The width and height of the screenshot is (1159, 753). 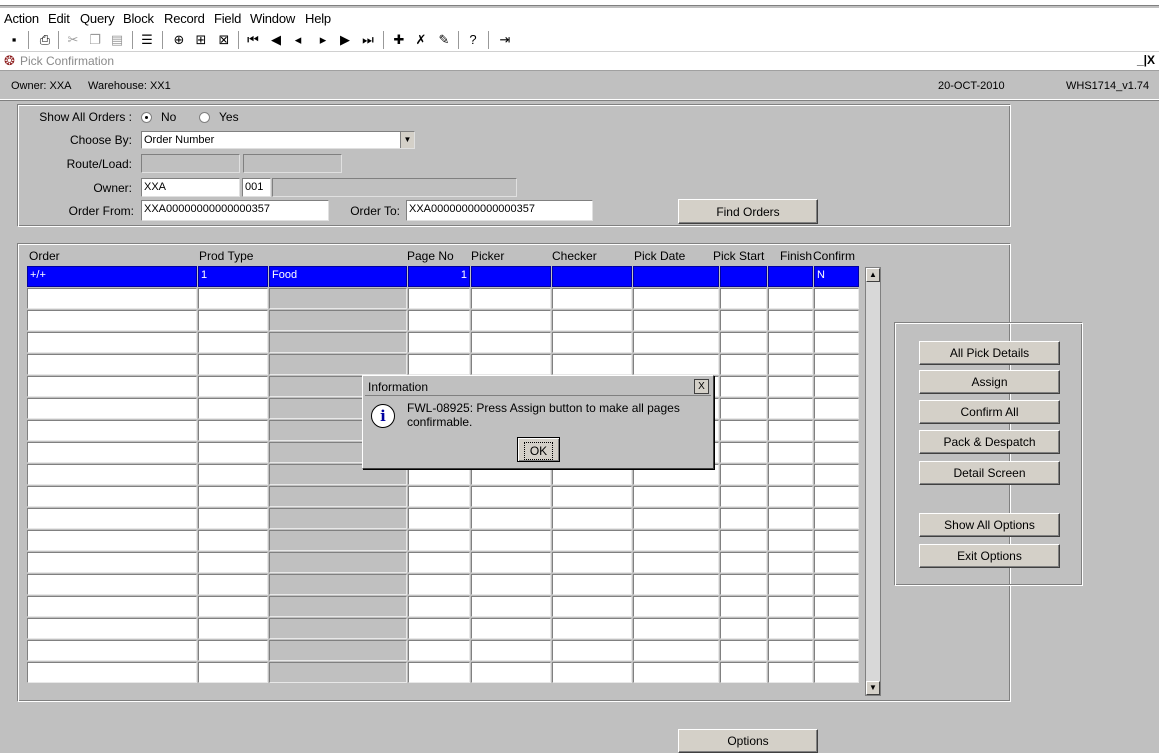 What do you see at coordinates (95, 40) in the screenshot?
I see `copy-icon: ❐` at bounding box center [95, 40].